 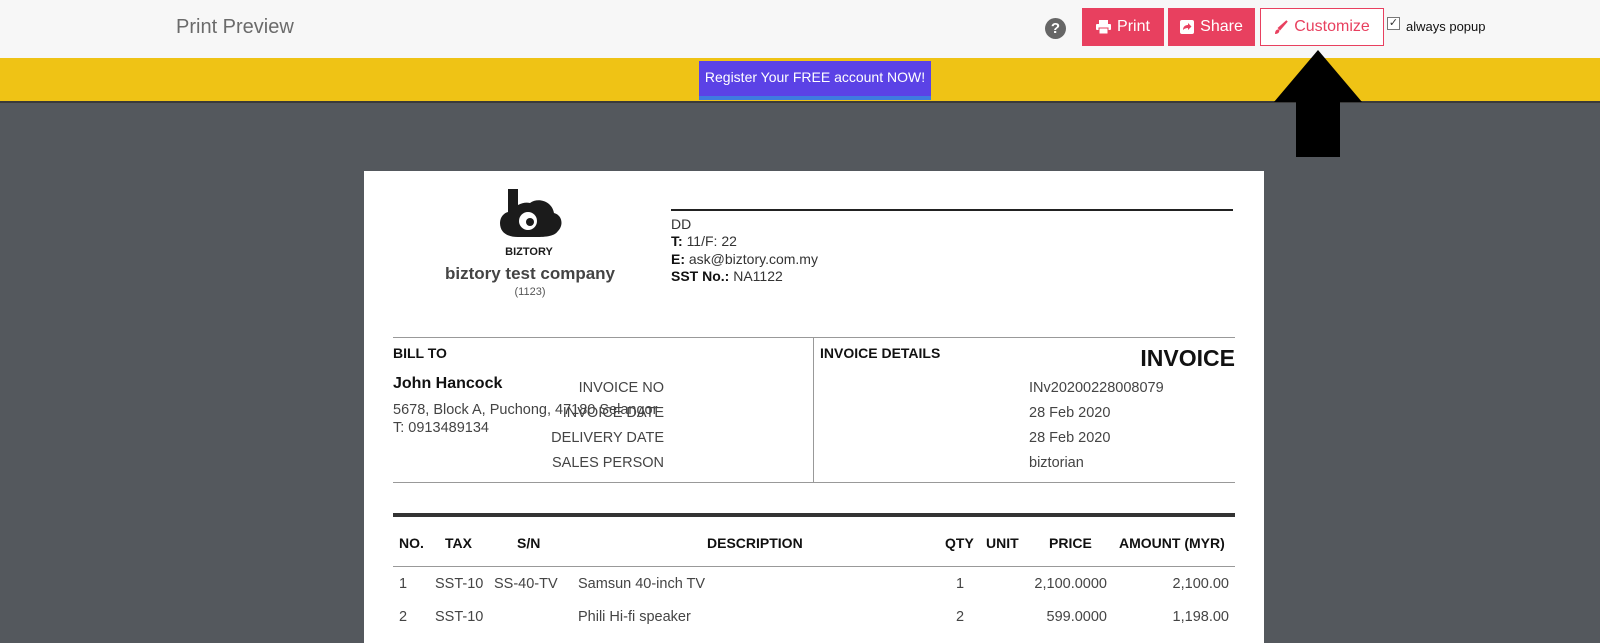 I want to click on company-email: E: ask@biztory.com.my, so click(x=744, y=259).